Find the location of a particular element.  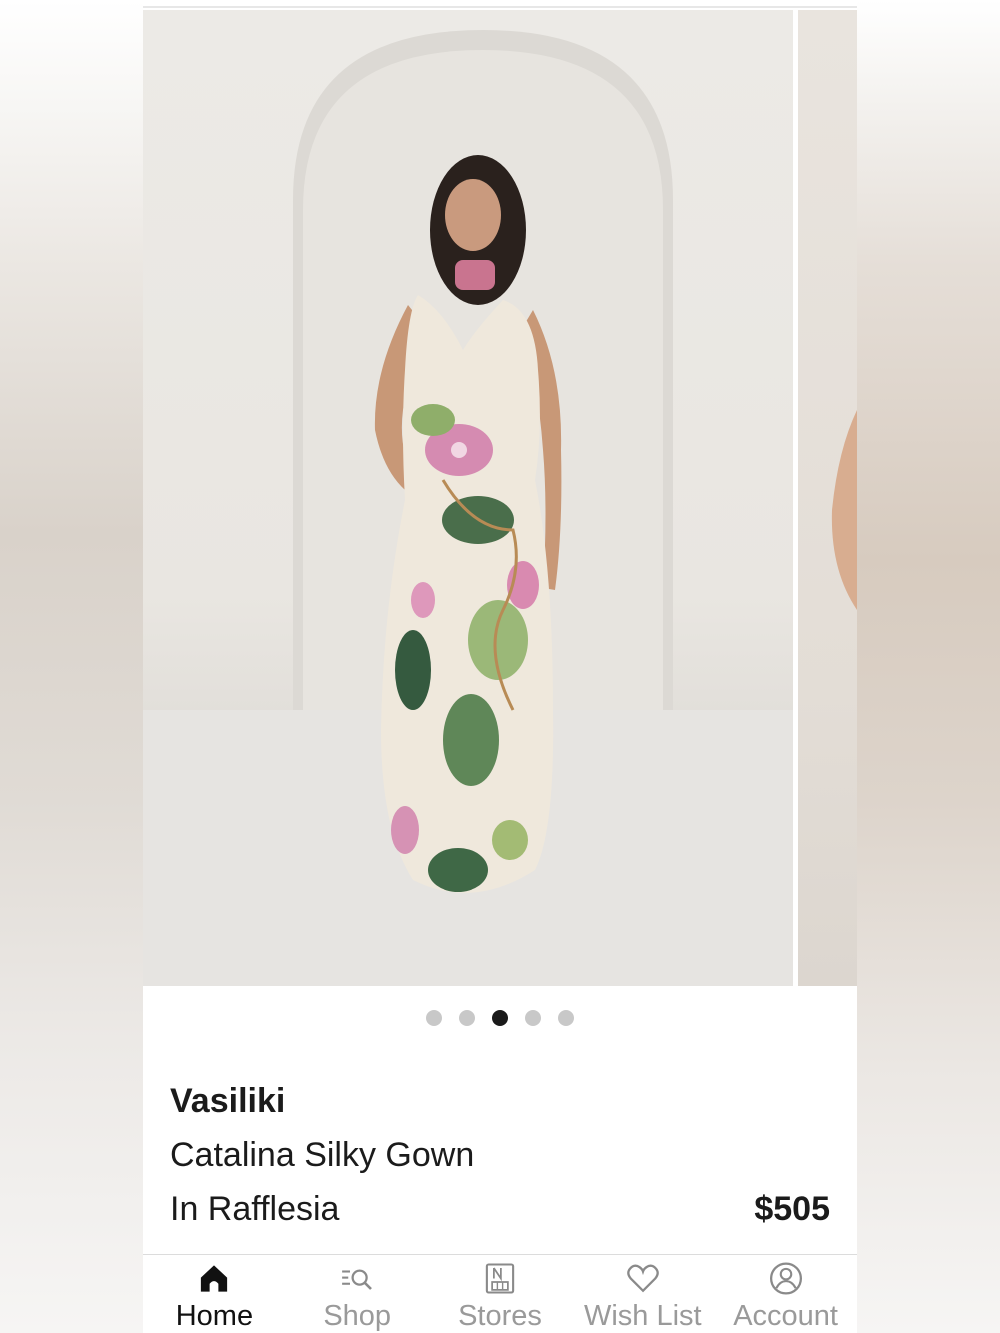

next-product-image is located at coordinates (827, 498).